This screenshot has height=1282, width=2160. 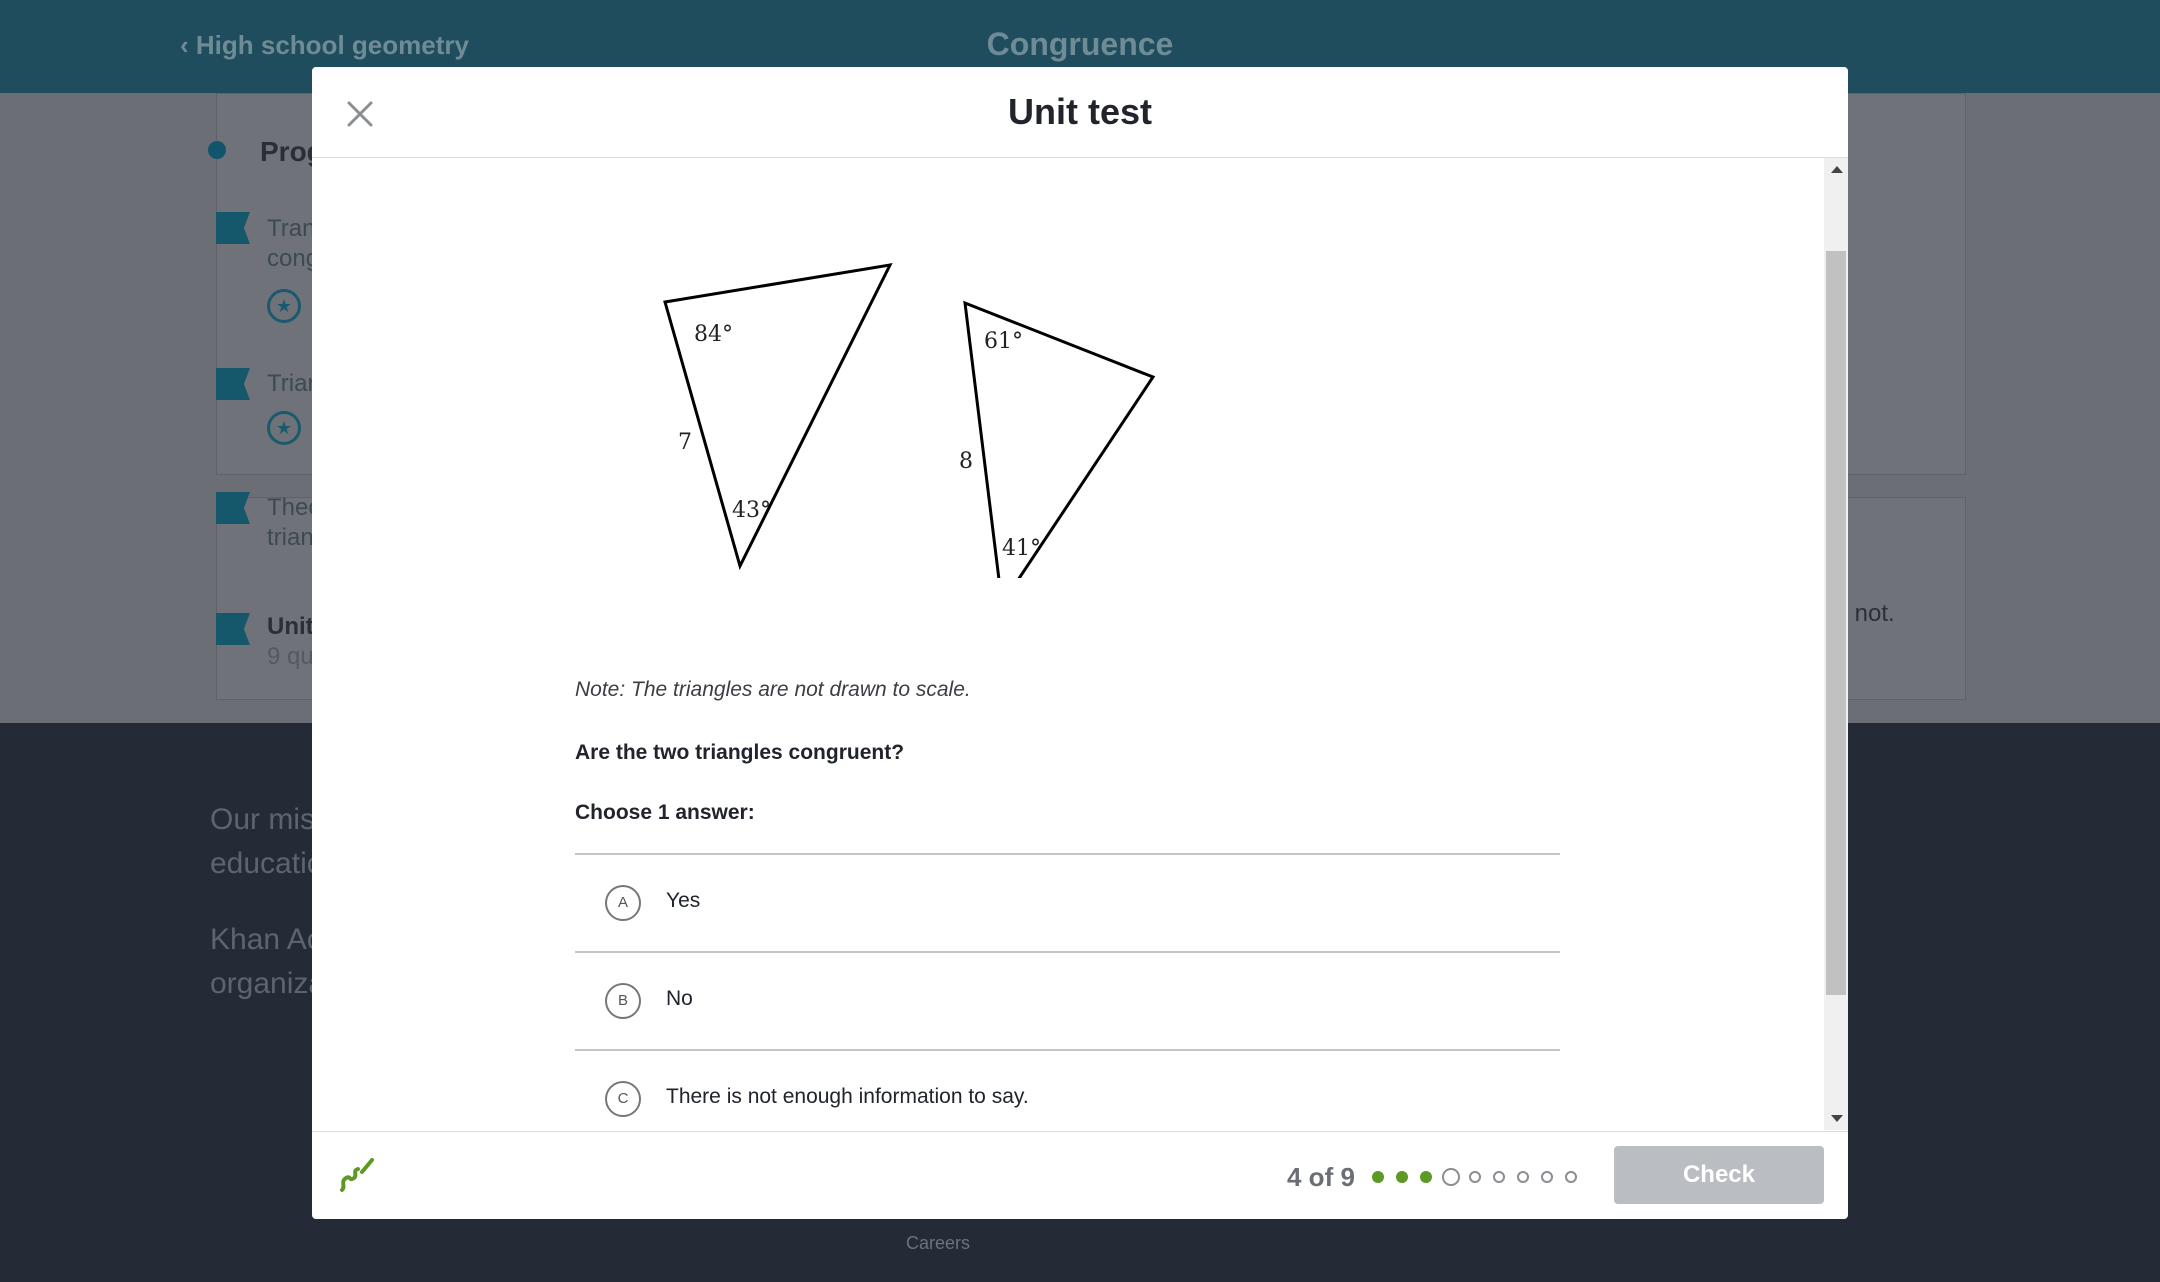 I want to click on scroll-down-arrow-icon, so click(x=1837, y=1118).